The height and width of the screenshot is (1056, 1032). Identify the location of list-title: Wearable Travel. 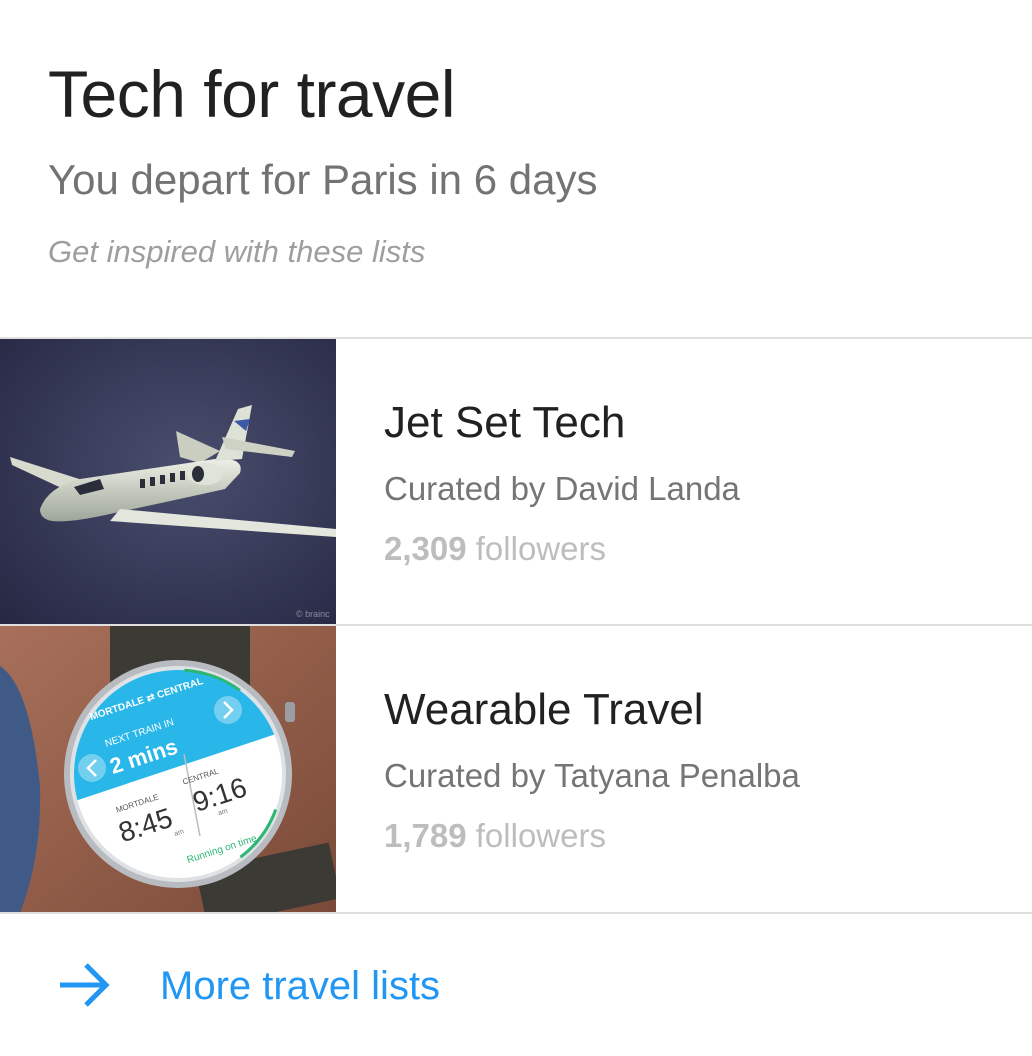
(544, 709).